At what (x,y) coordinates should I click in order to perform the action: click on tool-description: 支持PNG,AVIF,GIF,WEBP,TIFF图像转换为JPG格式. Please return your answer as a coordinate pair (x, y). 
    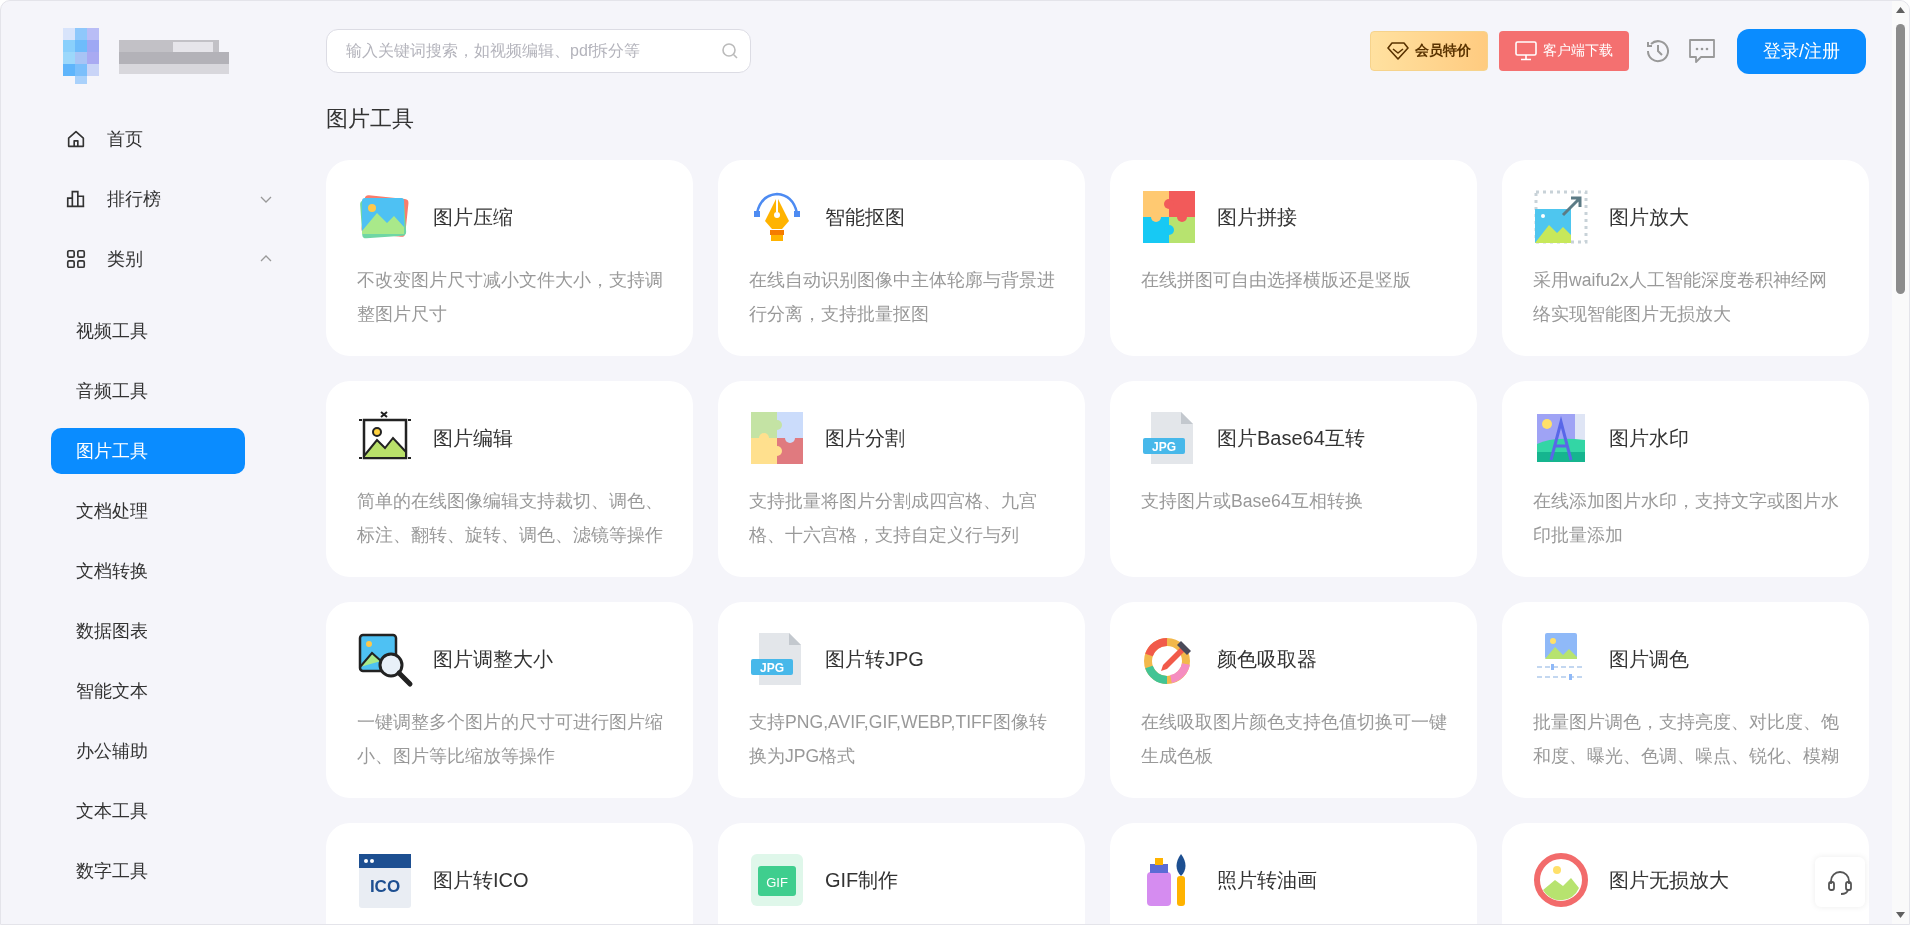
    Looking at the image, I should click on (898, 739).